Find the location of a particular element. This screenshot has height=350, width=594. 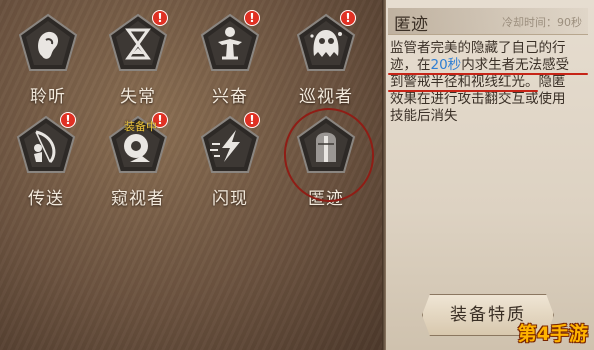

skill-slot-teleport: ! 传送 is located at coordinates (46, 166).